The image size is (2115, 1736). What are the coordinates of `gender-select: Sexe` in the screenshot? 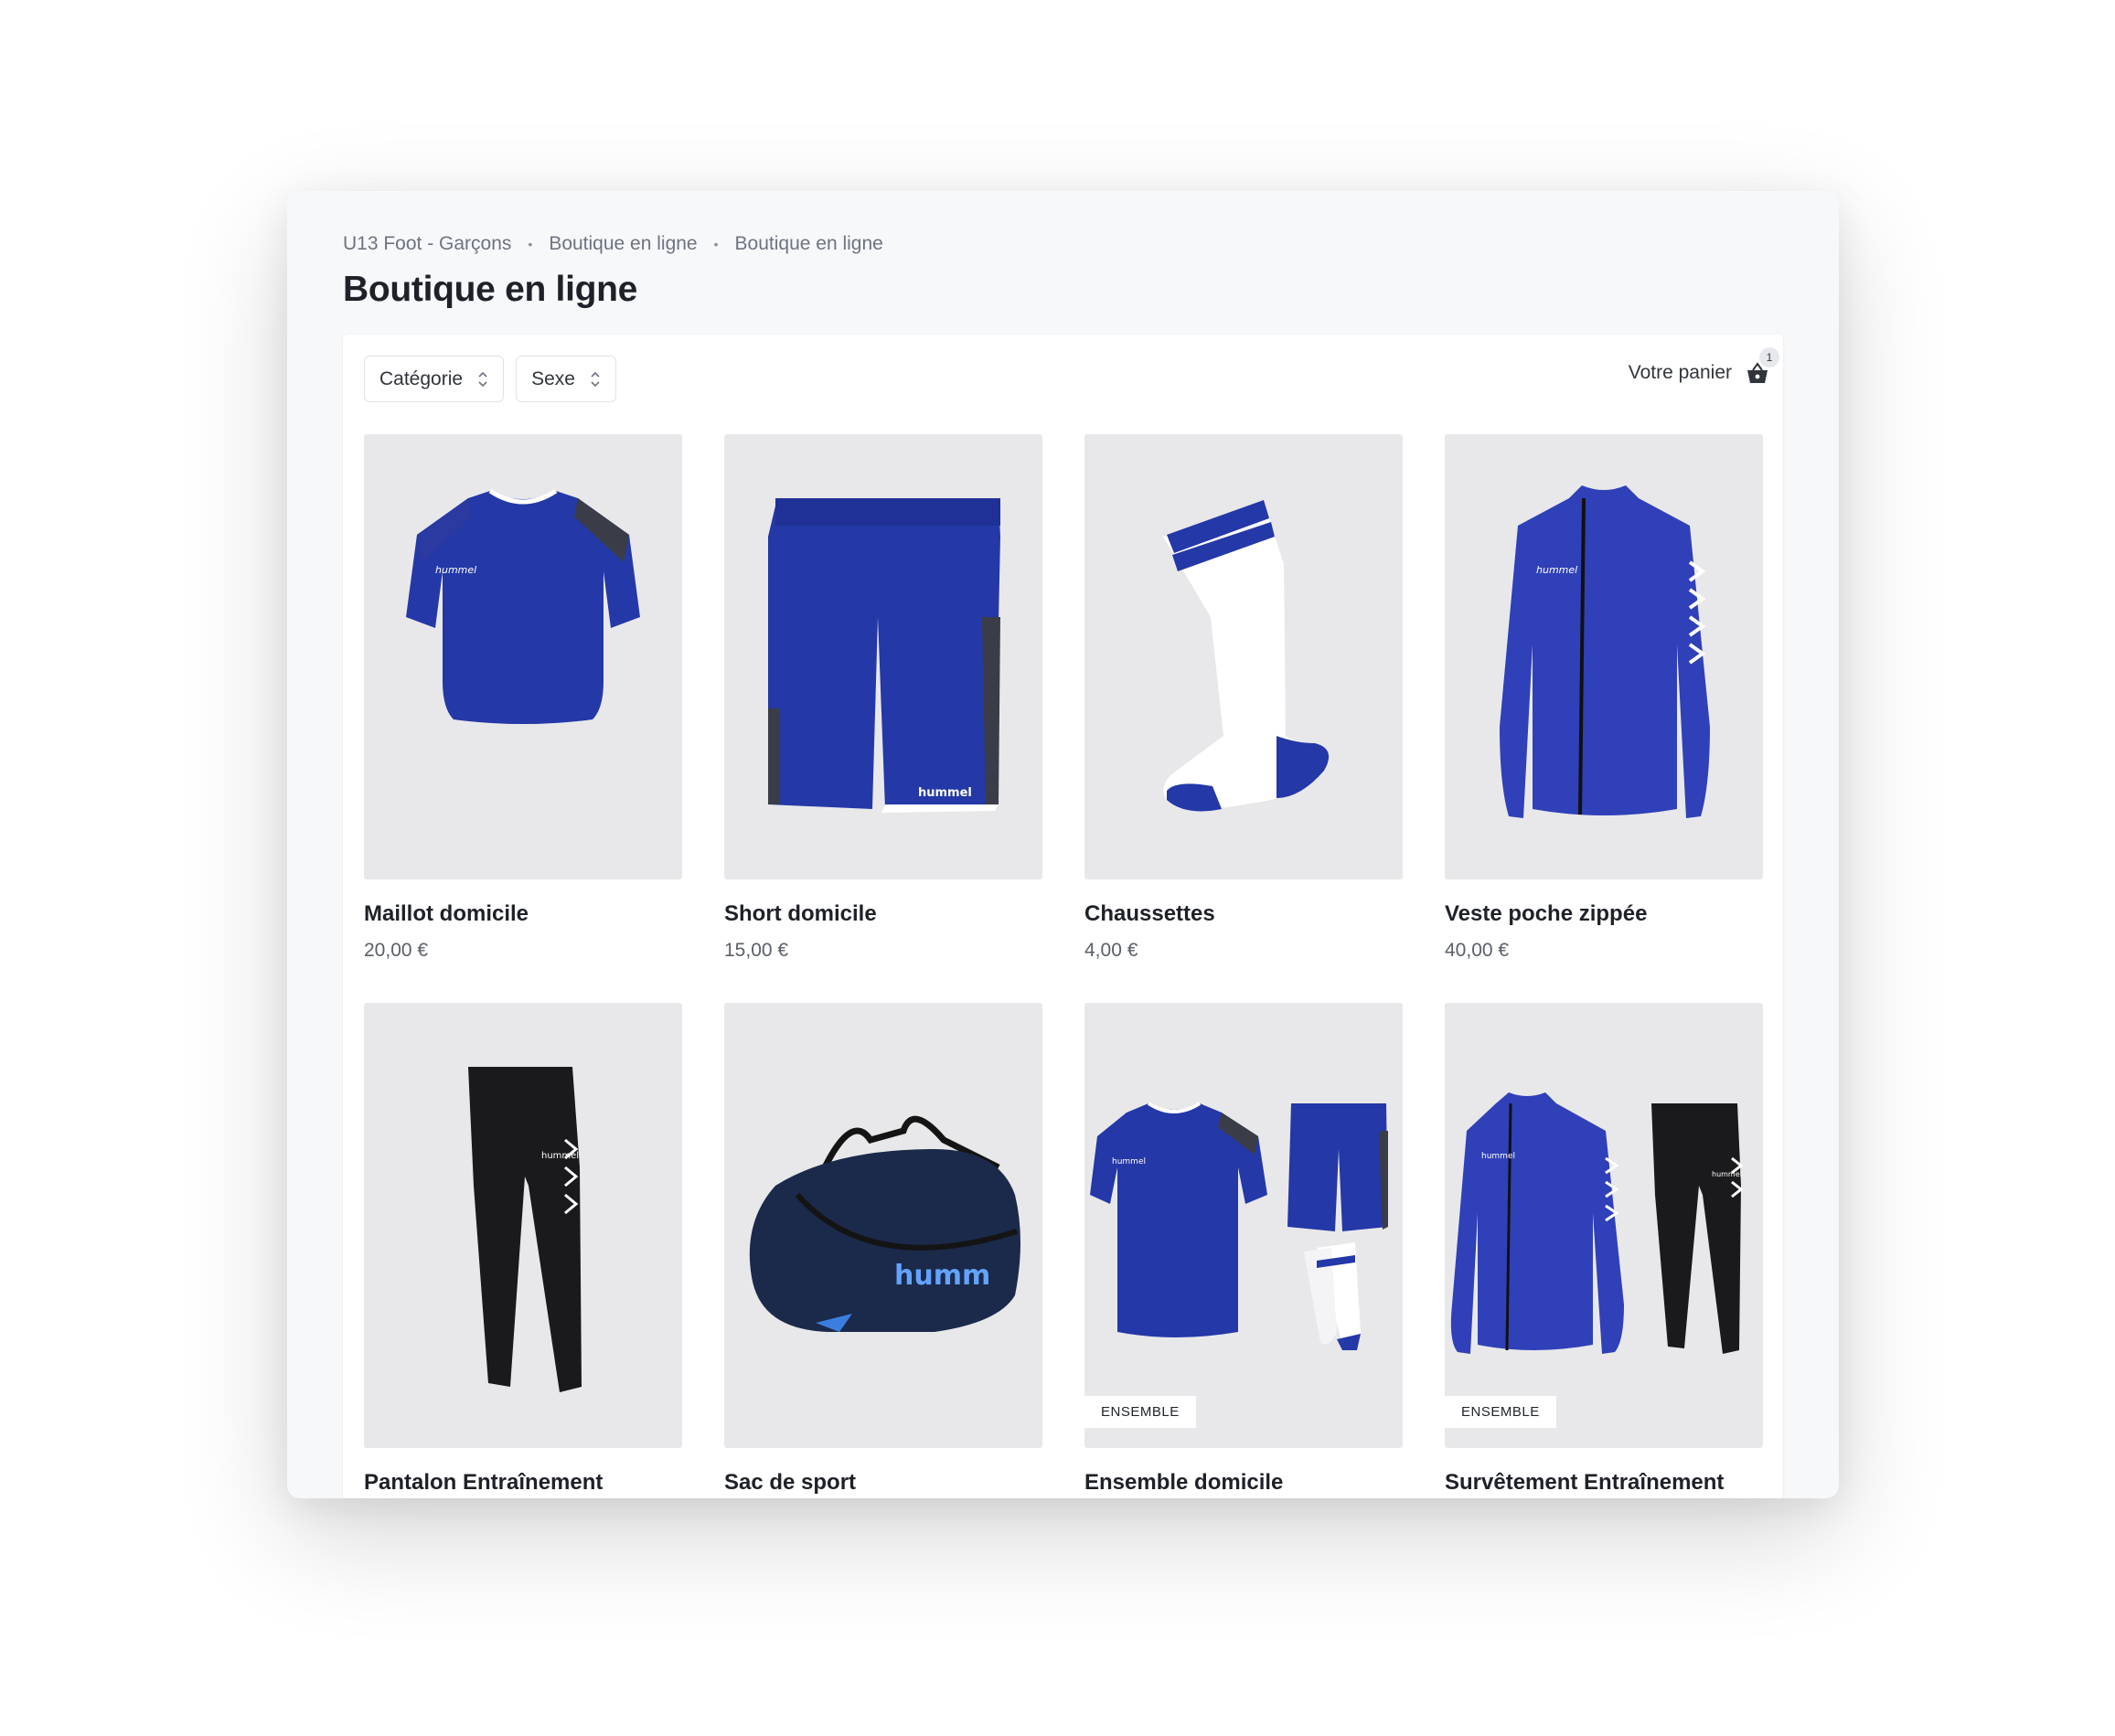 It's located at (566, 379).